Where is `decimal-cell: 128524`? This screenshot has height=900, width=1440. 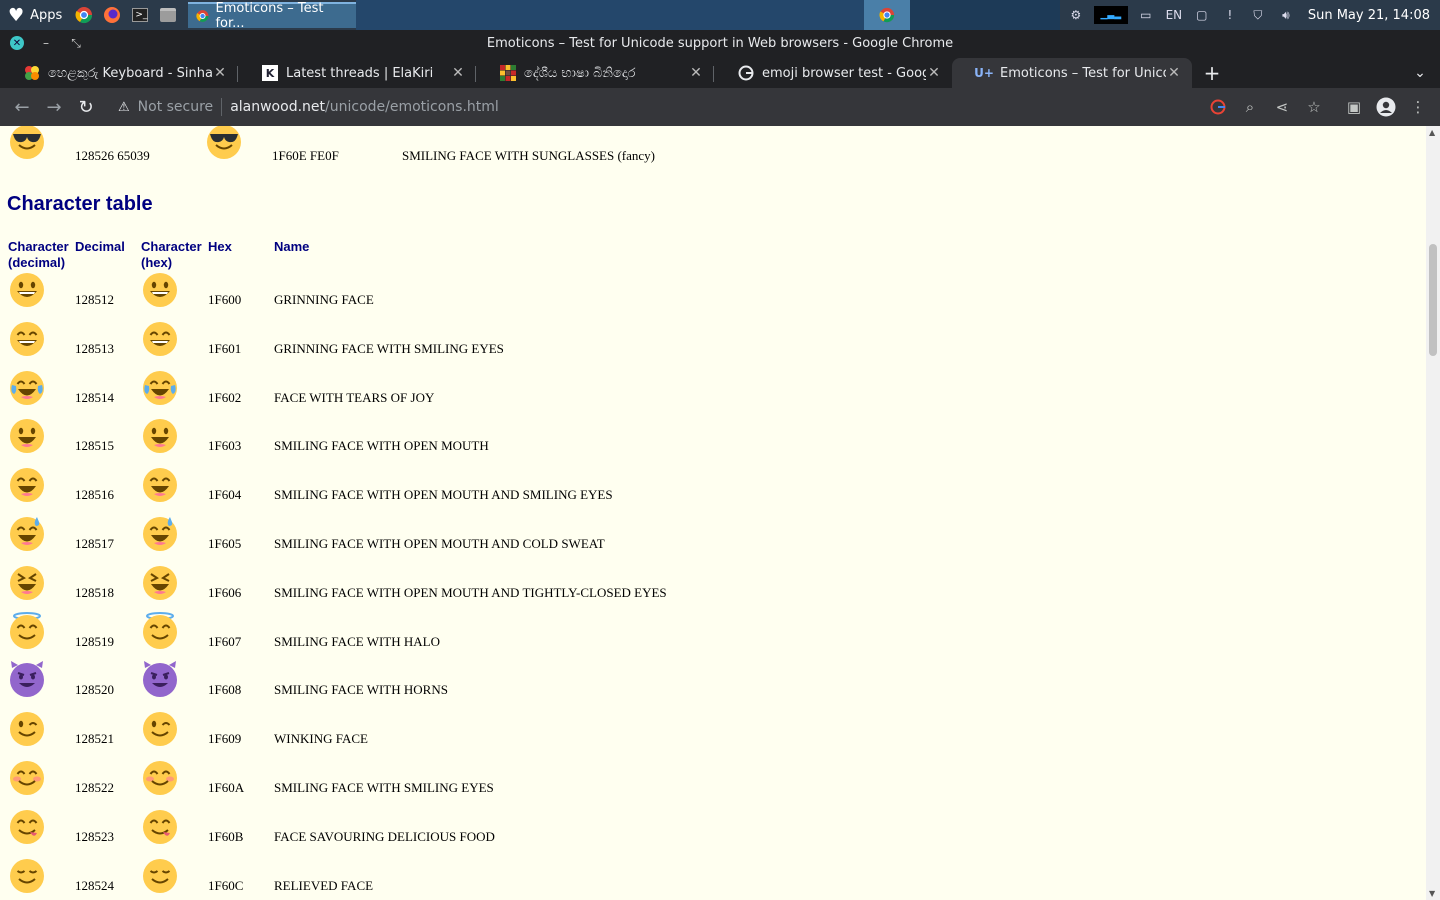
decimal-cell: 128524 is located at coordinates (94, 885).